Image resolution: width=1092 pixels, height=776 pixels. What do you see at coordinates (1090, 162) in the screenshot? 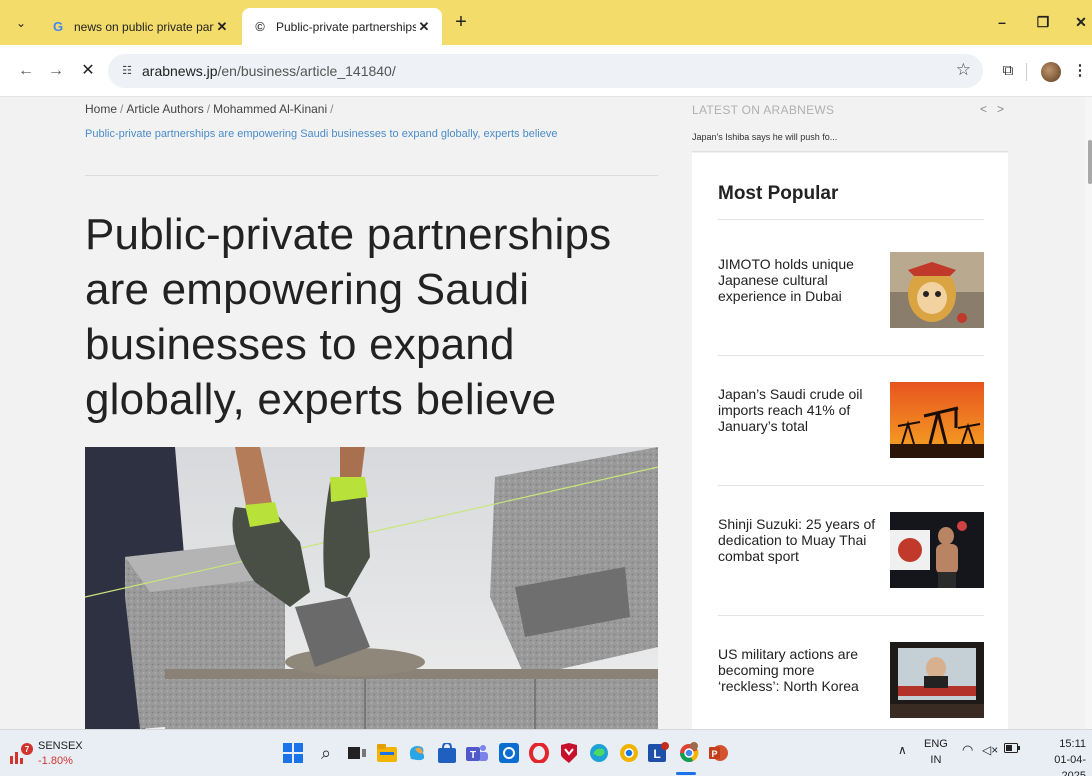
I see `scrollbar-thumb` at bounding box center [1090, 162].